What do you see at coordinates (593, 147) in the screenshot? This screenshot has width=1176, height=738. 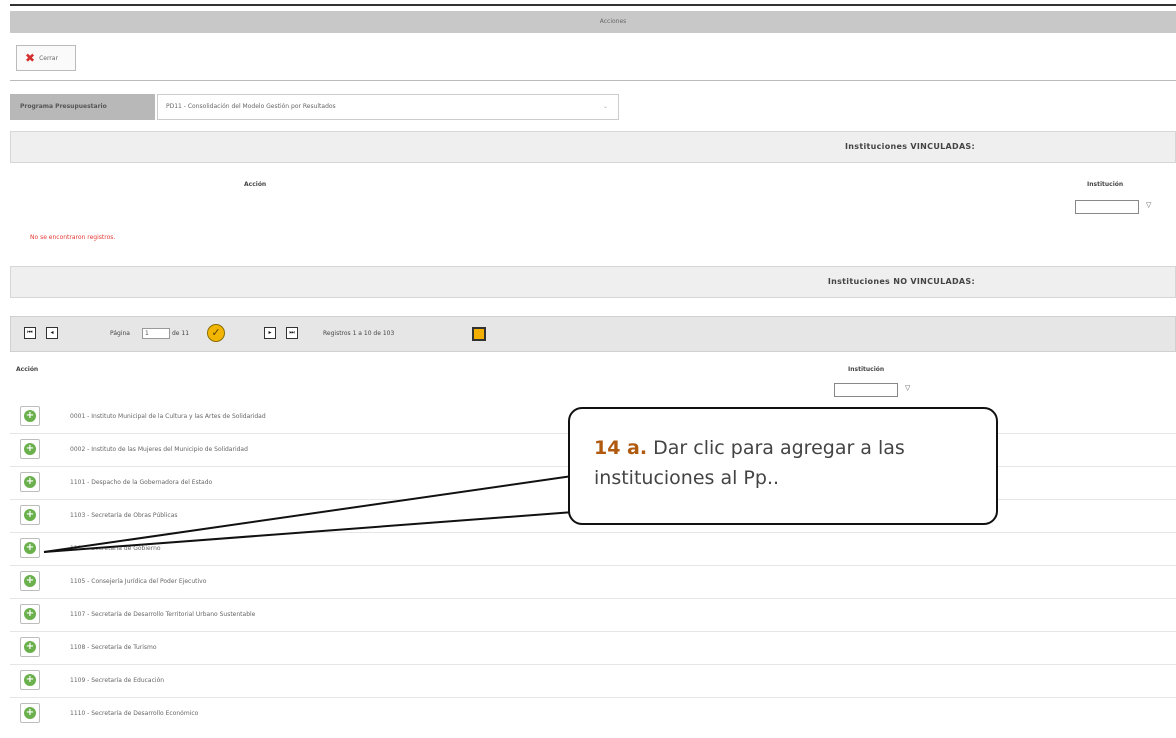 I see `vinculadas-header: Instituciones VINCULADAS:` at bounding box center [593, 147].